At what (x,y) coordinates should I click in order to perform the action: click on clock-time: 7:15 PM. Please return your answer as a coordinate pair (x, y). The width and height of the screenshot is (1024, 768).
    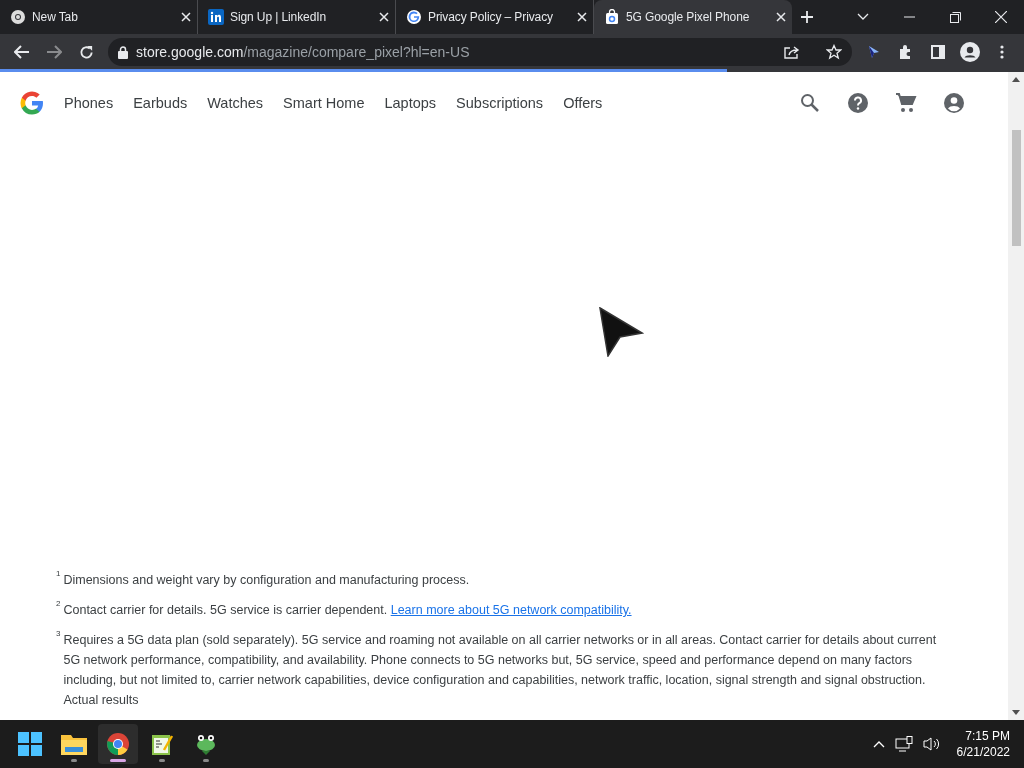
    Looking at the image, I should click on (987, 736).